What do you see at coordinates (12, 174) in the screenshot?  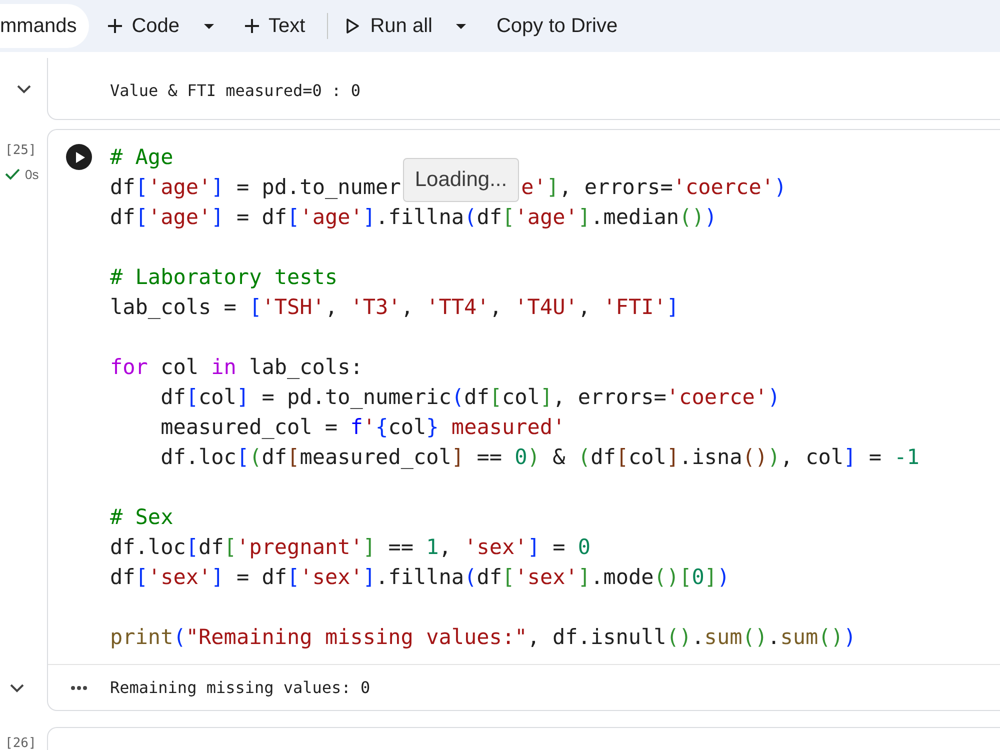 I see `check-icon` at bounding box center [12, 174].